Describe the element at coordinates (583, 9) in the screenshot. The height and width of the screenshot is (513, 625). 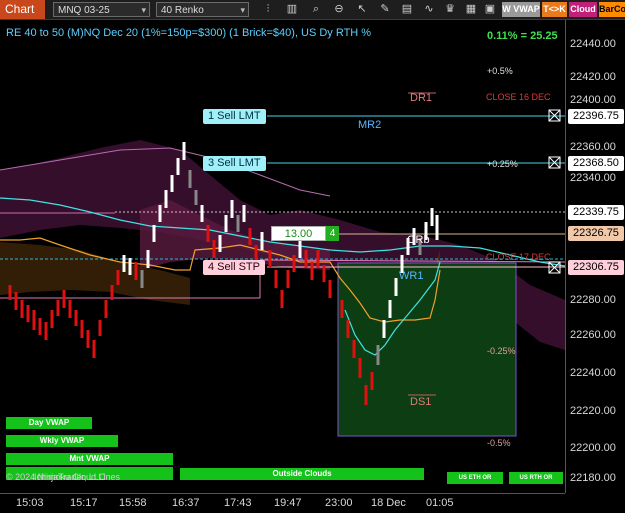
I see `cloud-button: Cloud` at that location.